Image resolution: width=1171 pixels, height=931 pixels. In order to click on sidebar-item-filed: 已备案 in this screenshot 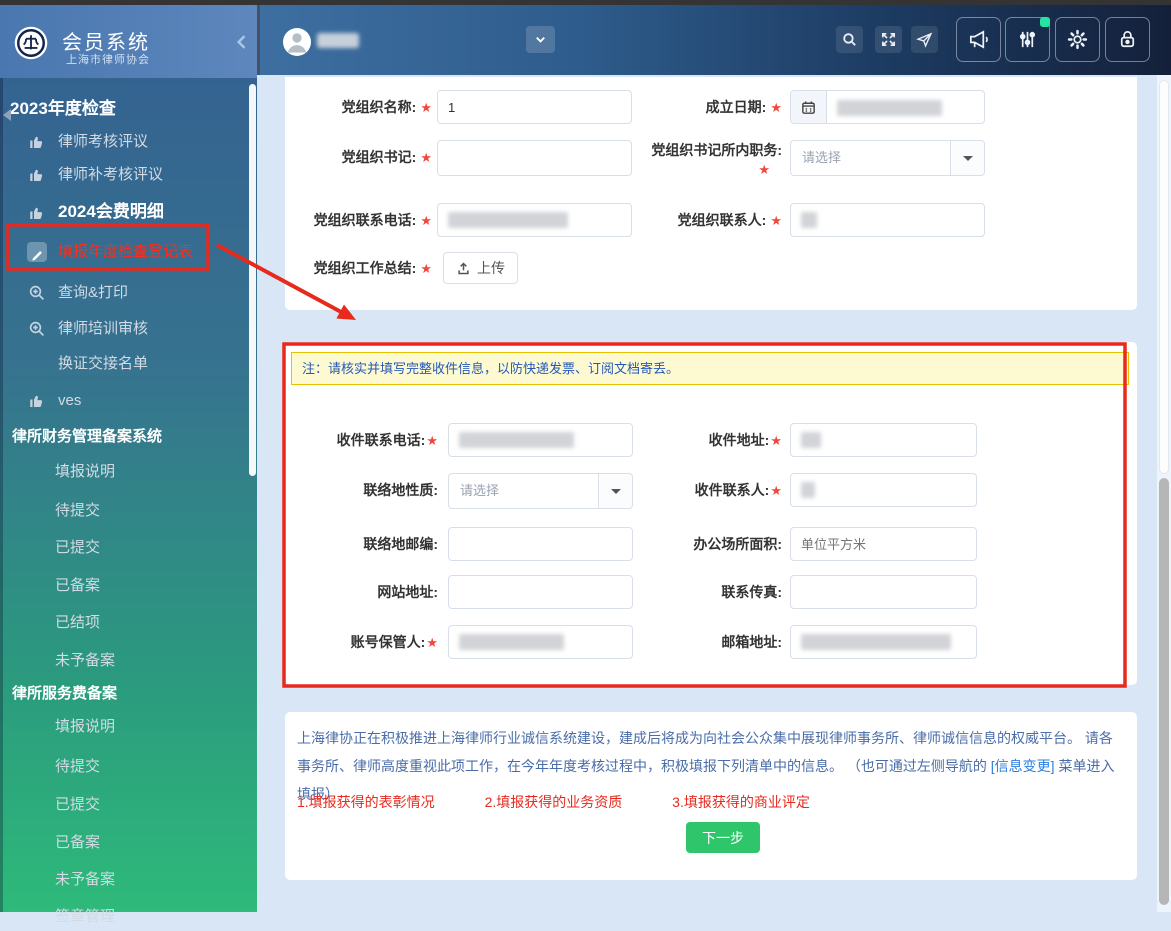, I will do `click(125, 586)`.